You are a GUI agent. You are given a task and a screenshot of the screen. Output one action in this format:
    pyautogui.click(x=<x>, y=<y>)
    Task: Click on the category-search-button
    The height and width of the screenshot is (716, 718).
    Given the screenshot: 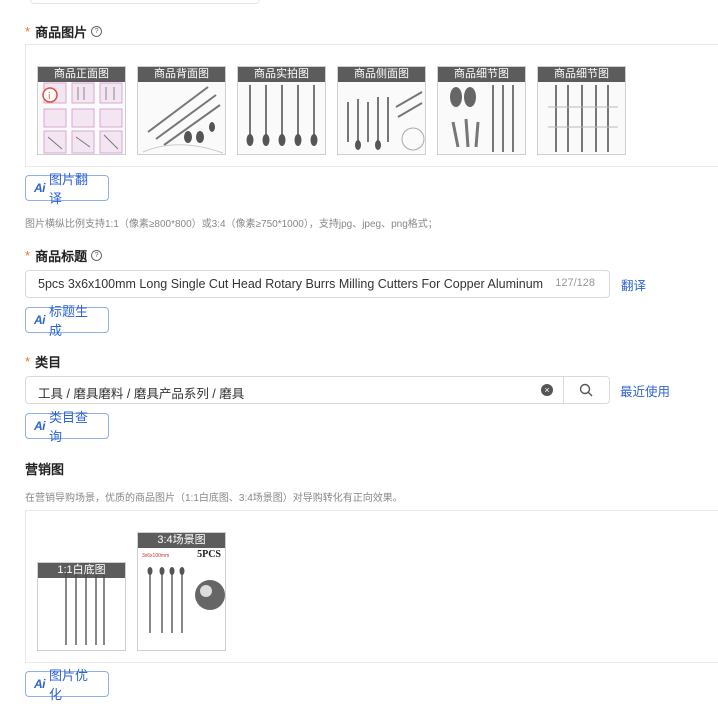 What is the action you would take?
    pyautogui.click(x=587, y=390)
    